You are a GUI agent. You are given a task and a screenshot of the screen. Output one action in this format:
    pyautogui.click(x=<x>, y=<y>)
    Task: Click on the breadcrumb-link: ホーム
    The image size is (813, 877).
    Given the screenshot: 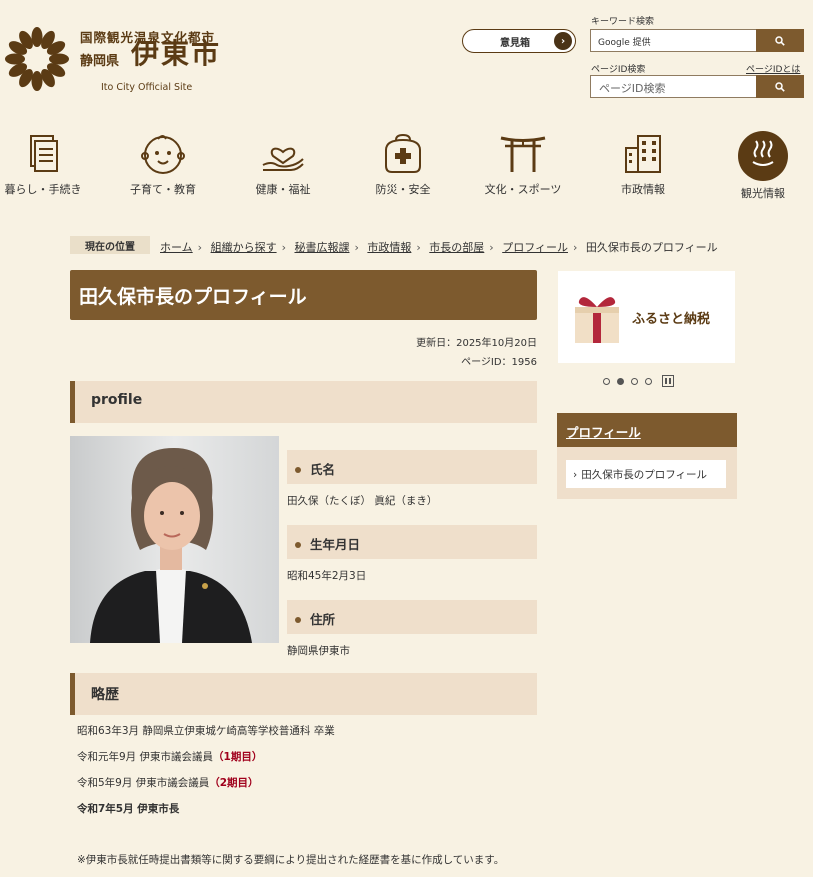 What is the action you would take?
    pyautogui.click(x=176, y=247)
    